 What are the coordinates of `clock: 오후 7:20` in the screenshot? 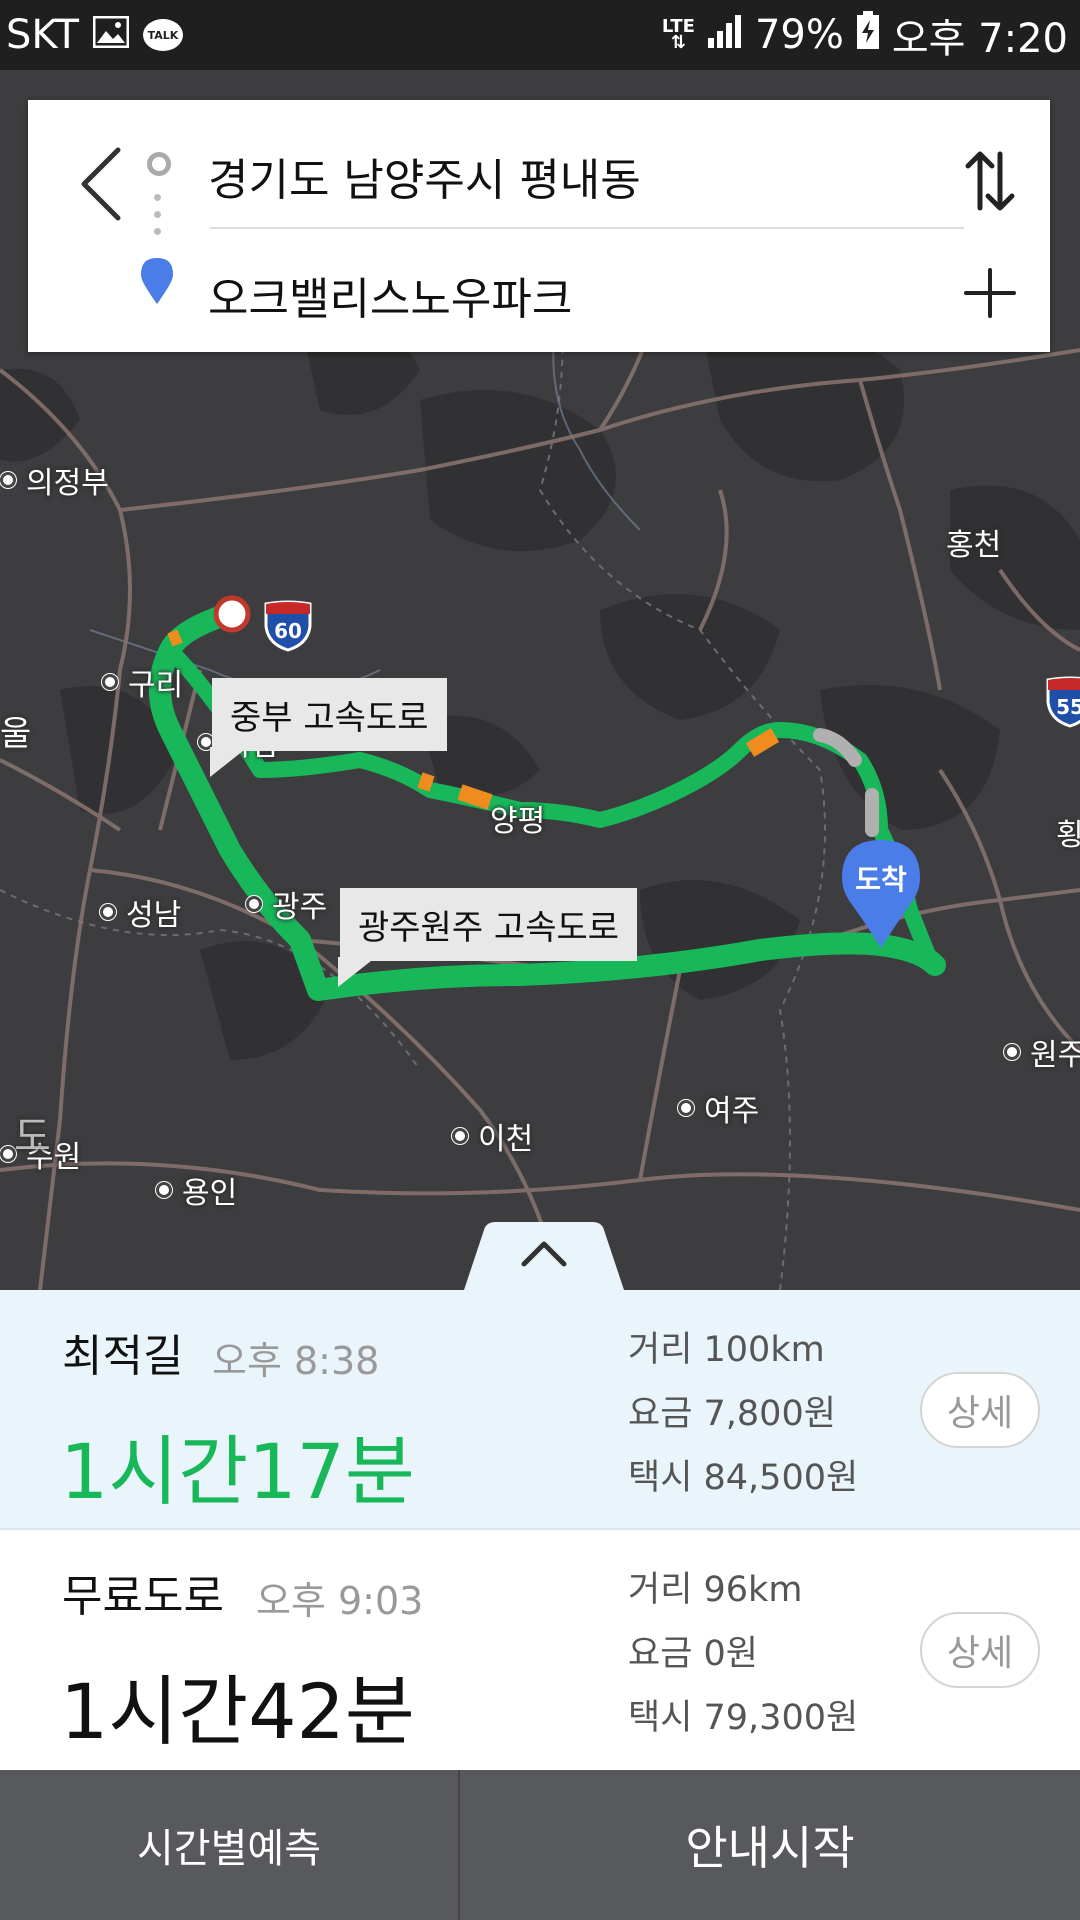 It's located at (979, 39).